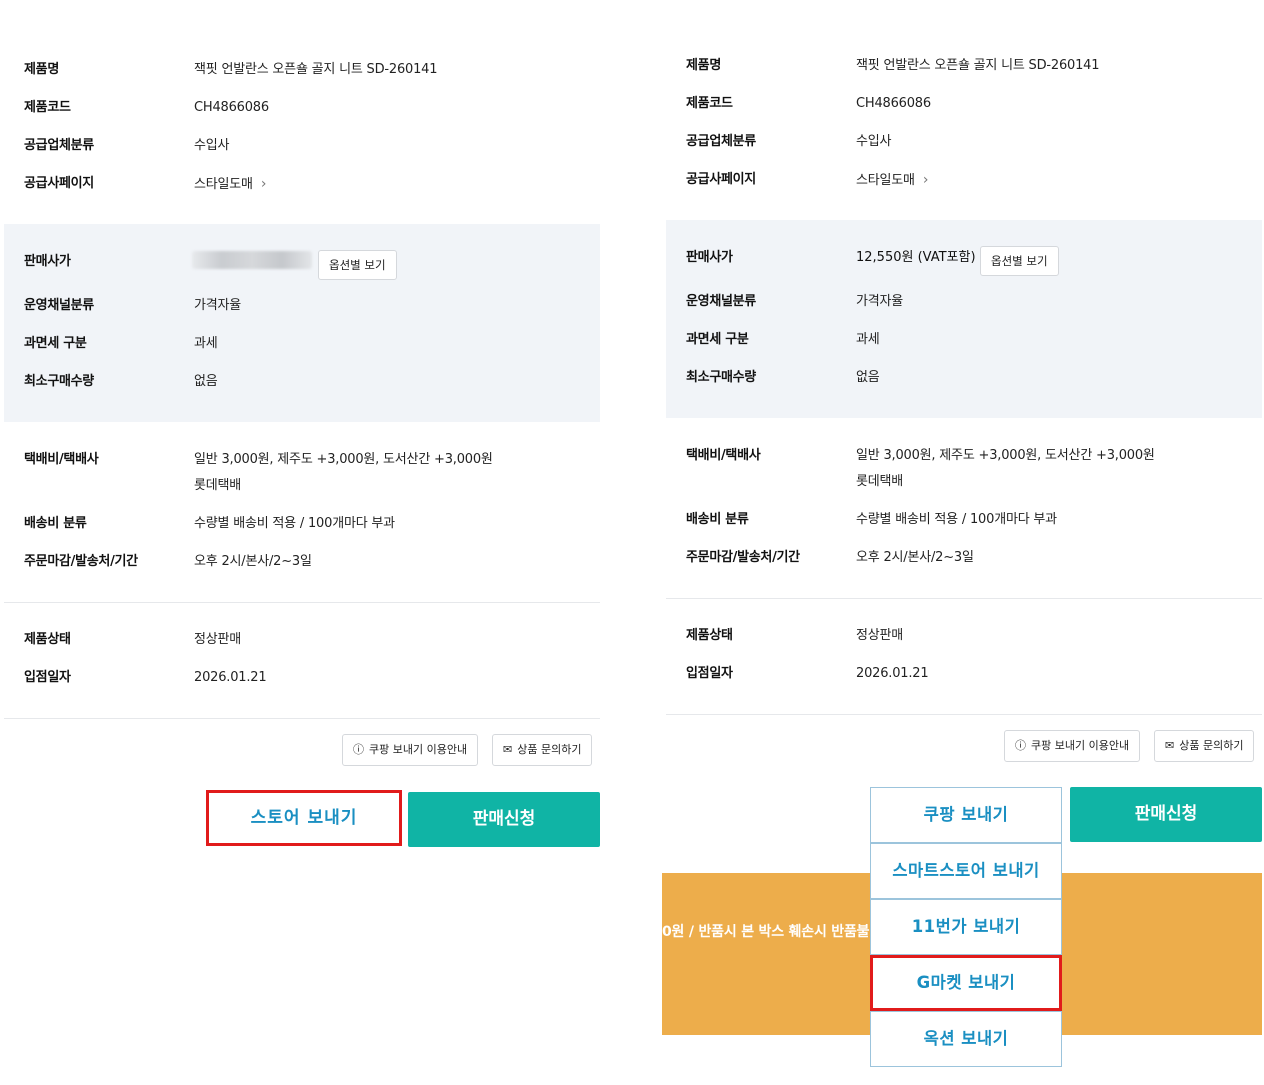 Image resolution: width=1264 pixels, height=1085 pixels. I want to click on channel-label: 운영채널분류, so click(59, 305).